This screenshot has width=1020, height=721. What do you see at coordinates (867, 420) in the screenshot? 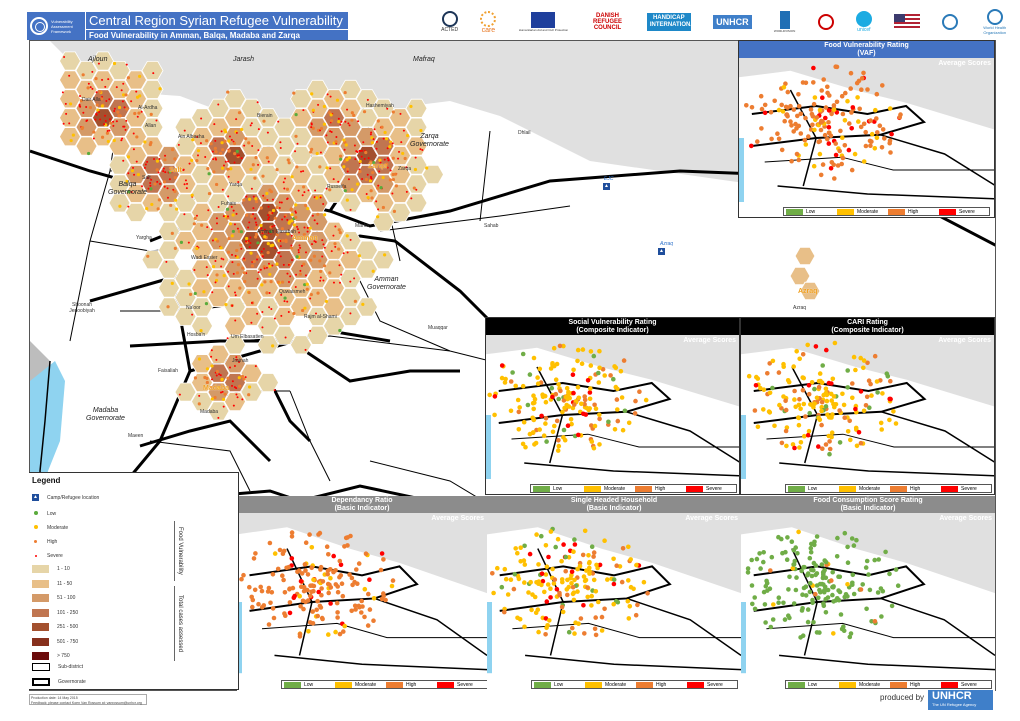
I see `inset-land` at bounding box center [867, 420].